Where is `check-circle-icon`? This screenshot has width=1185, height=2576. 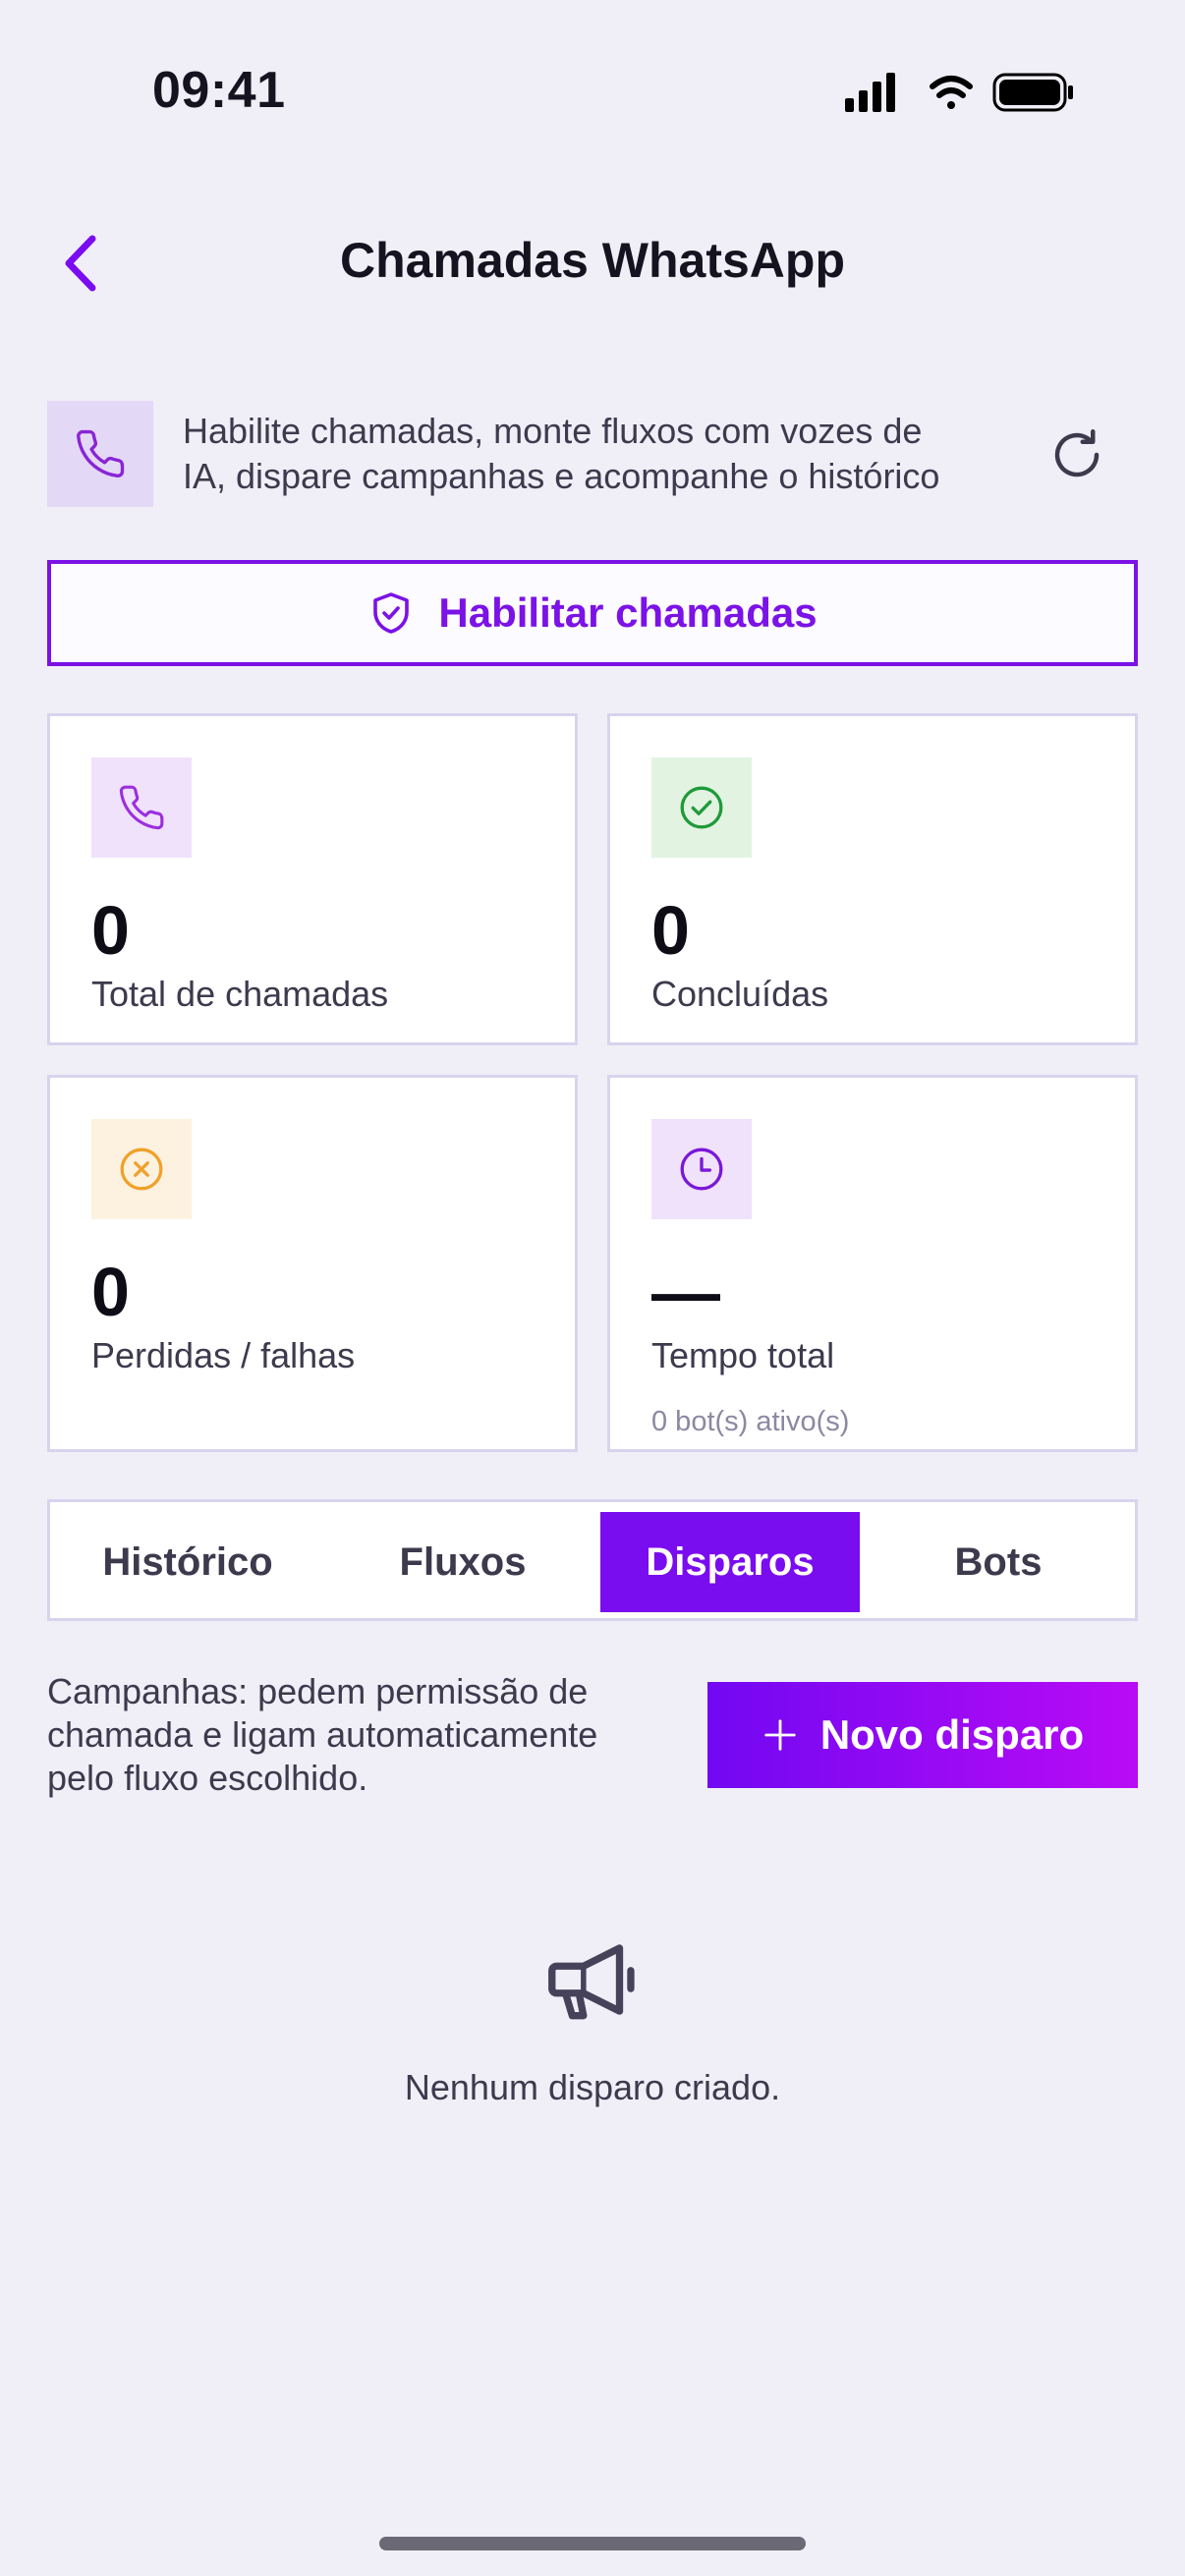 check-circle-icon is located at coordinates (701, 807).